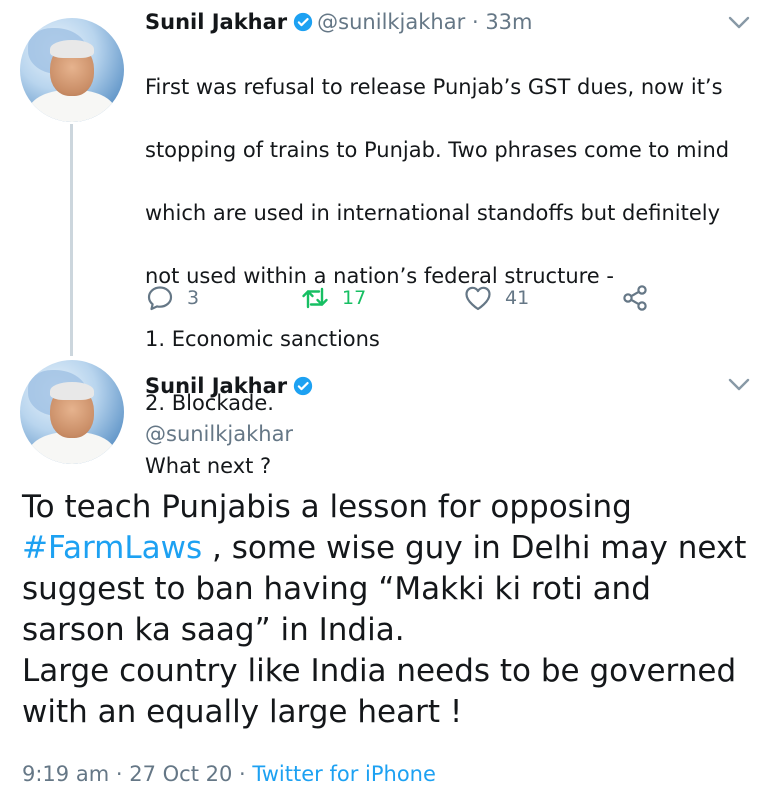 The image size is (776, 800). What do you see at coordinates (112, 548) in the screenshot?
I see `hashtag-link: #FarmLaws` at bounding box center [112, 548].